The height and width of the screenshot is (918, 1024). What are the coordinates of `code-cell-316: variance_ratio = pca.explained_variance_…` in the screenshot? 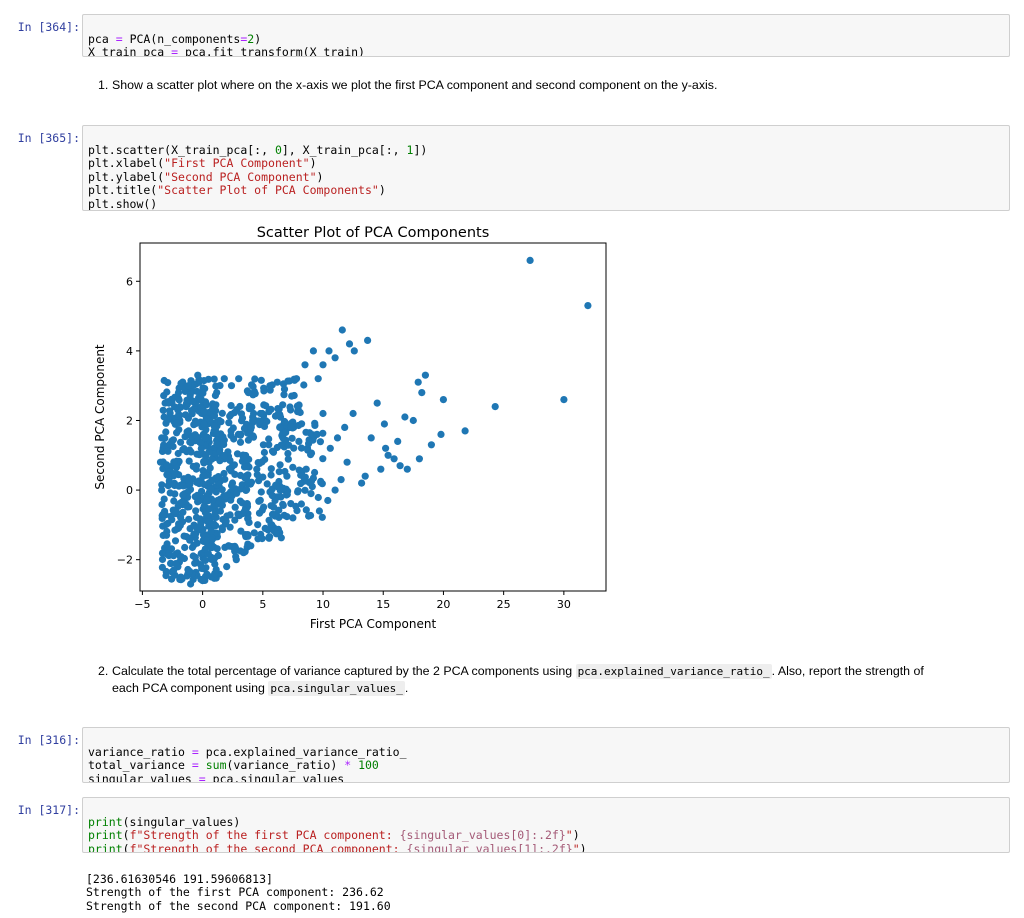 It's located at (546, 755).